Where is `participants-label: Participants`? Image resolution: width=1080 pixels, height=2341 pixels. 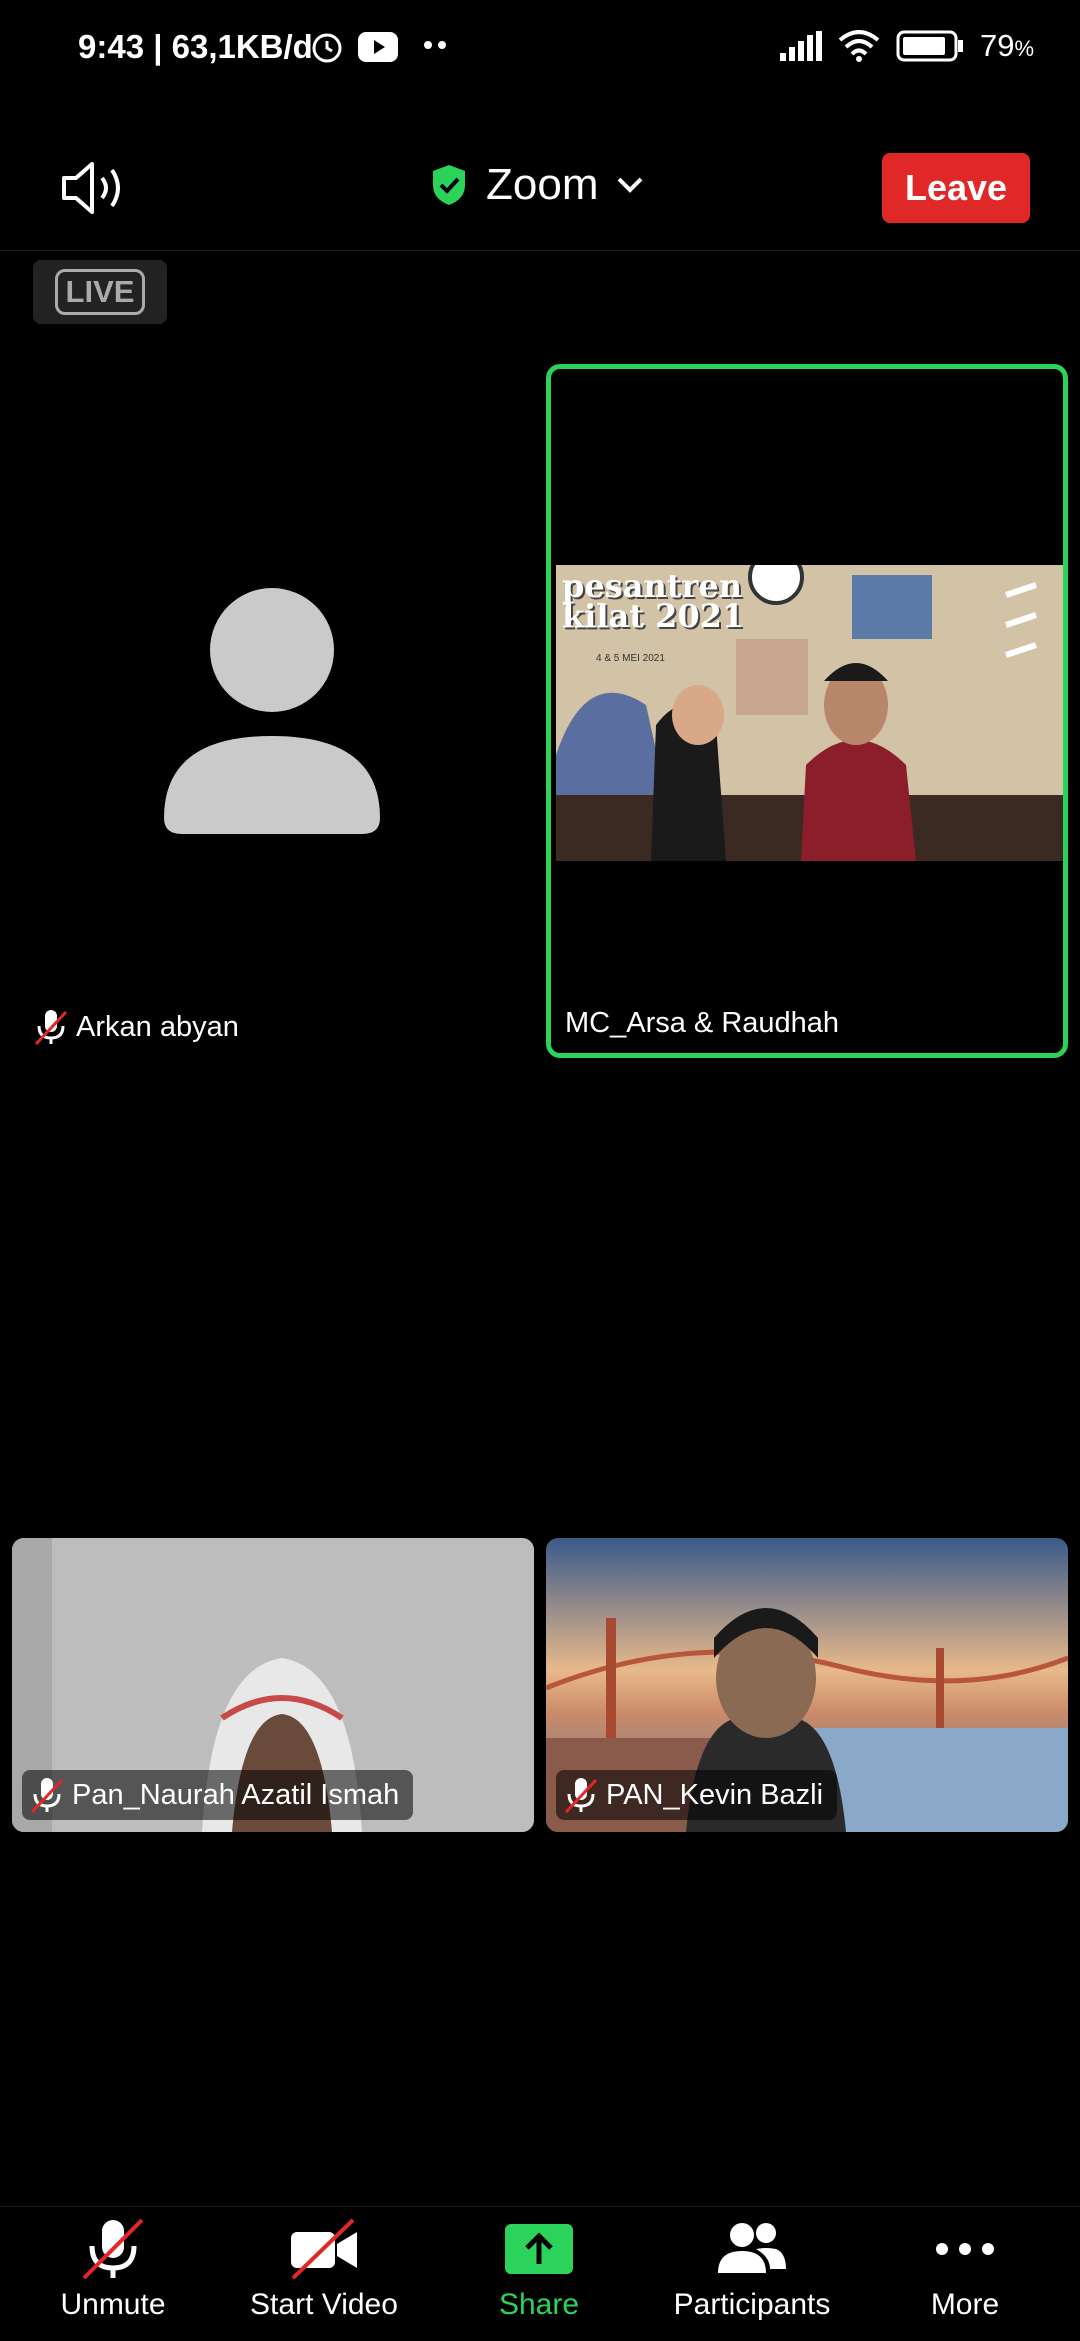 participants-label: Participants is located at coordinates (752, 2304).